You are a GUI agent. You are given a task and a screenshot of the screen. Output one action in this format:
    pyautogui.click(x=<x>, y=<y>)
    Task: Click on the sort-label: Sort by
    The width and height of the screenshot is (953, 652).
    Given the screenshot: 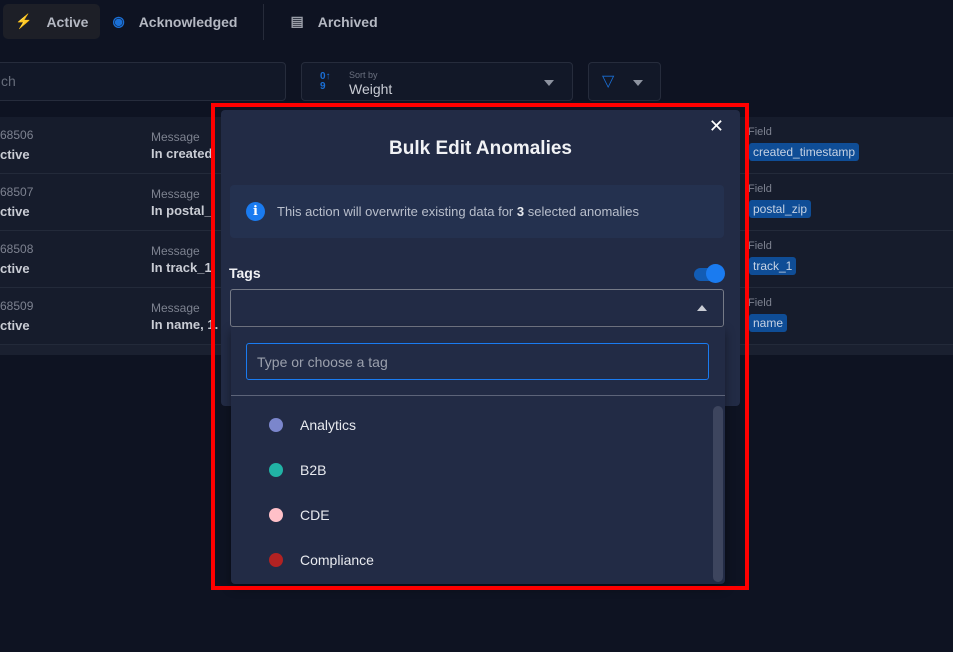 What is the action you would take?
    pyautogui.click(x=363, y=75)
    